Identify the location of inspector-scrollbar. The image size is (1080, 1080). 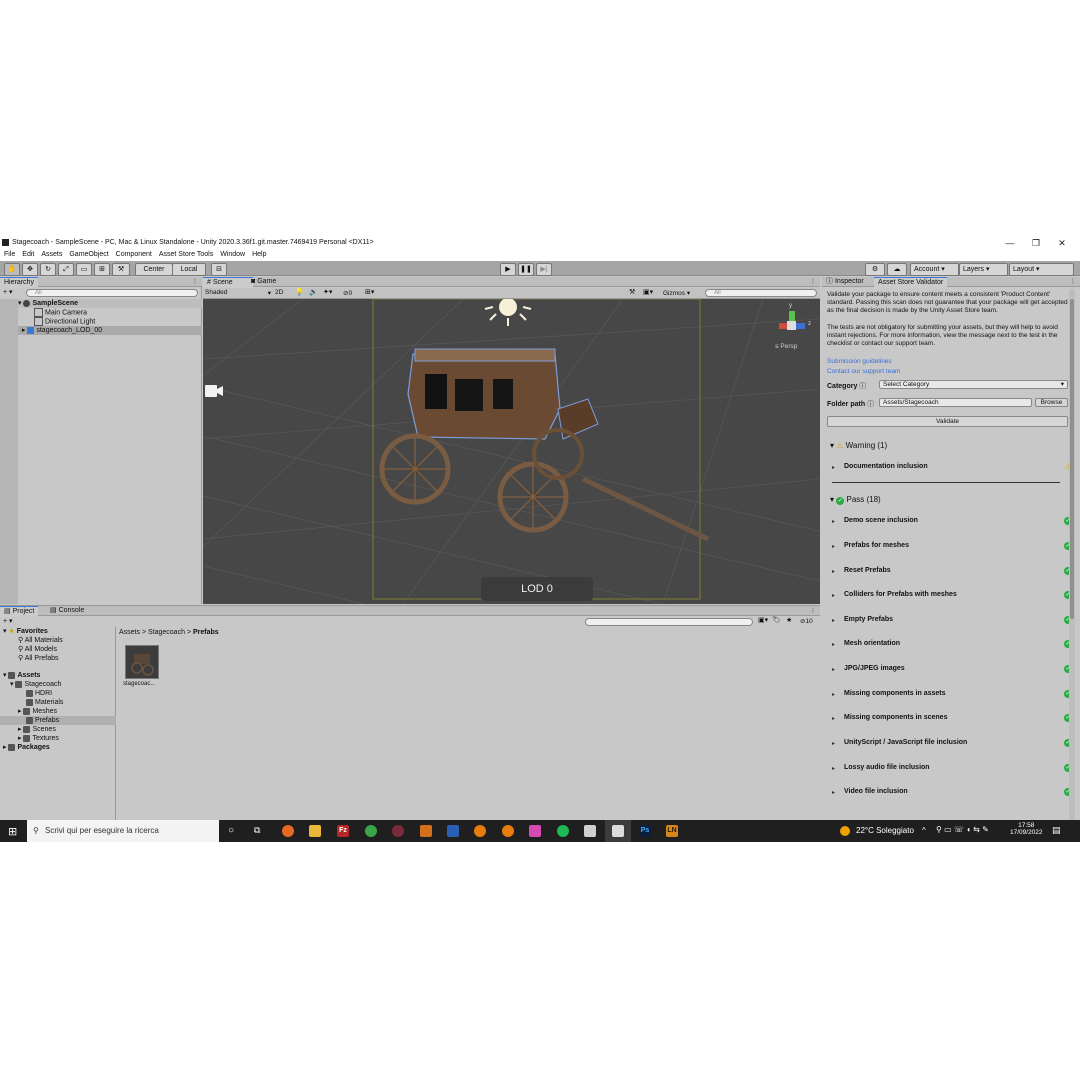
(1072, 559).